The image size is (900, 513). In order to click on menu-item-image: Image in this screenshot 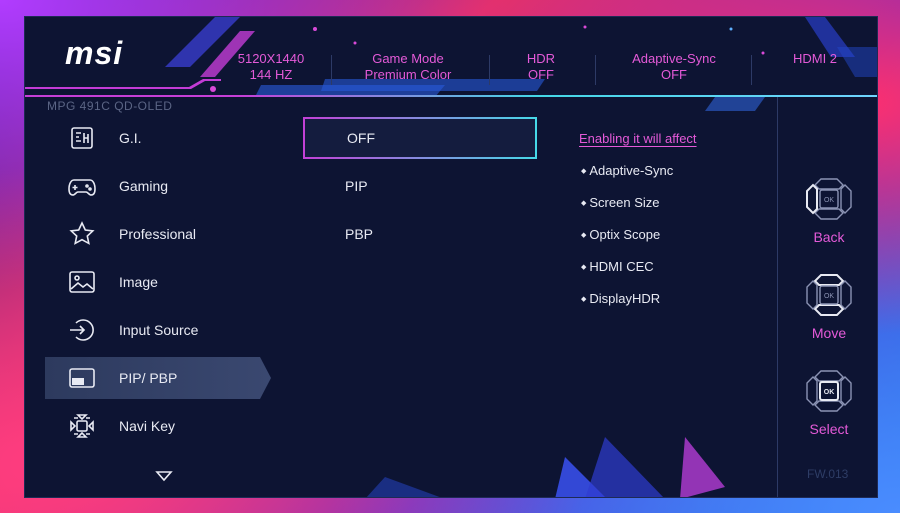, I will do `click(158, 282)`.